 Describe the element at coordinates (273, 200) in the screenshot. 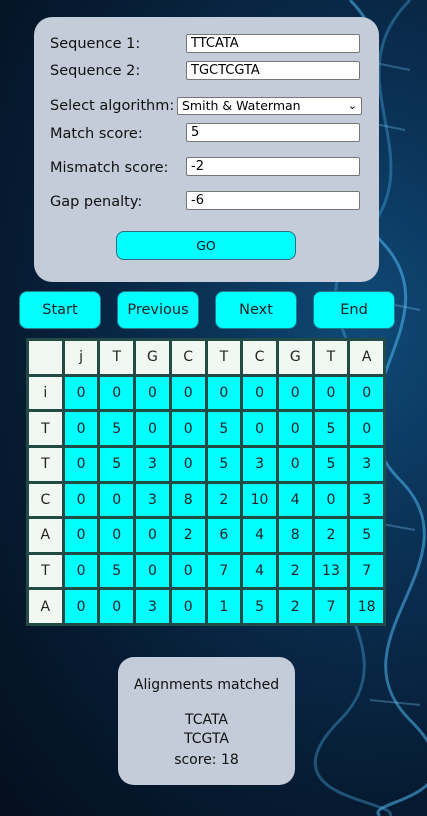

I see `gap-penalty-input` at that location.